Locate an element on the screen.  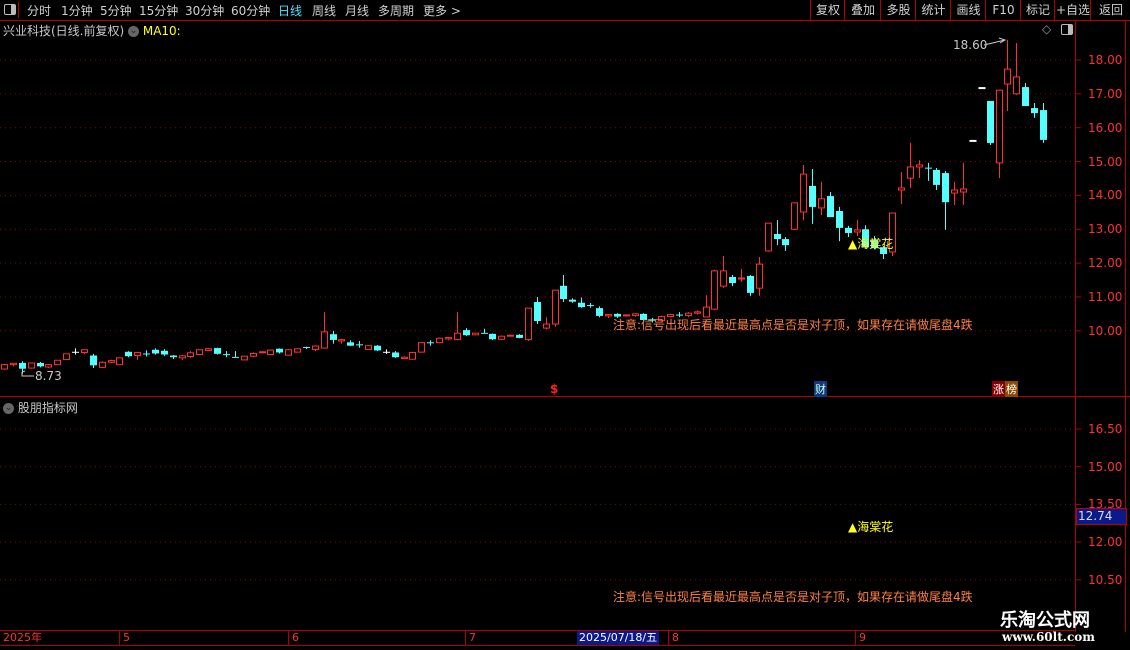
chevron-down-icon: ⌄ is located at coordinates (8, 408).